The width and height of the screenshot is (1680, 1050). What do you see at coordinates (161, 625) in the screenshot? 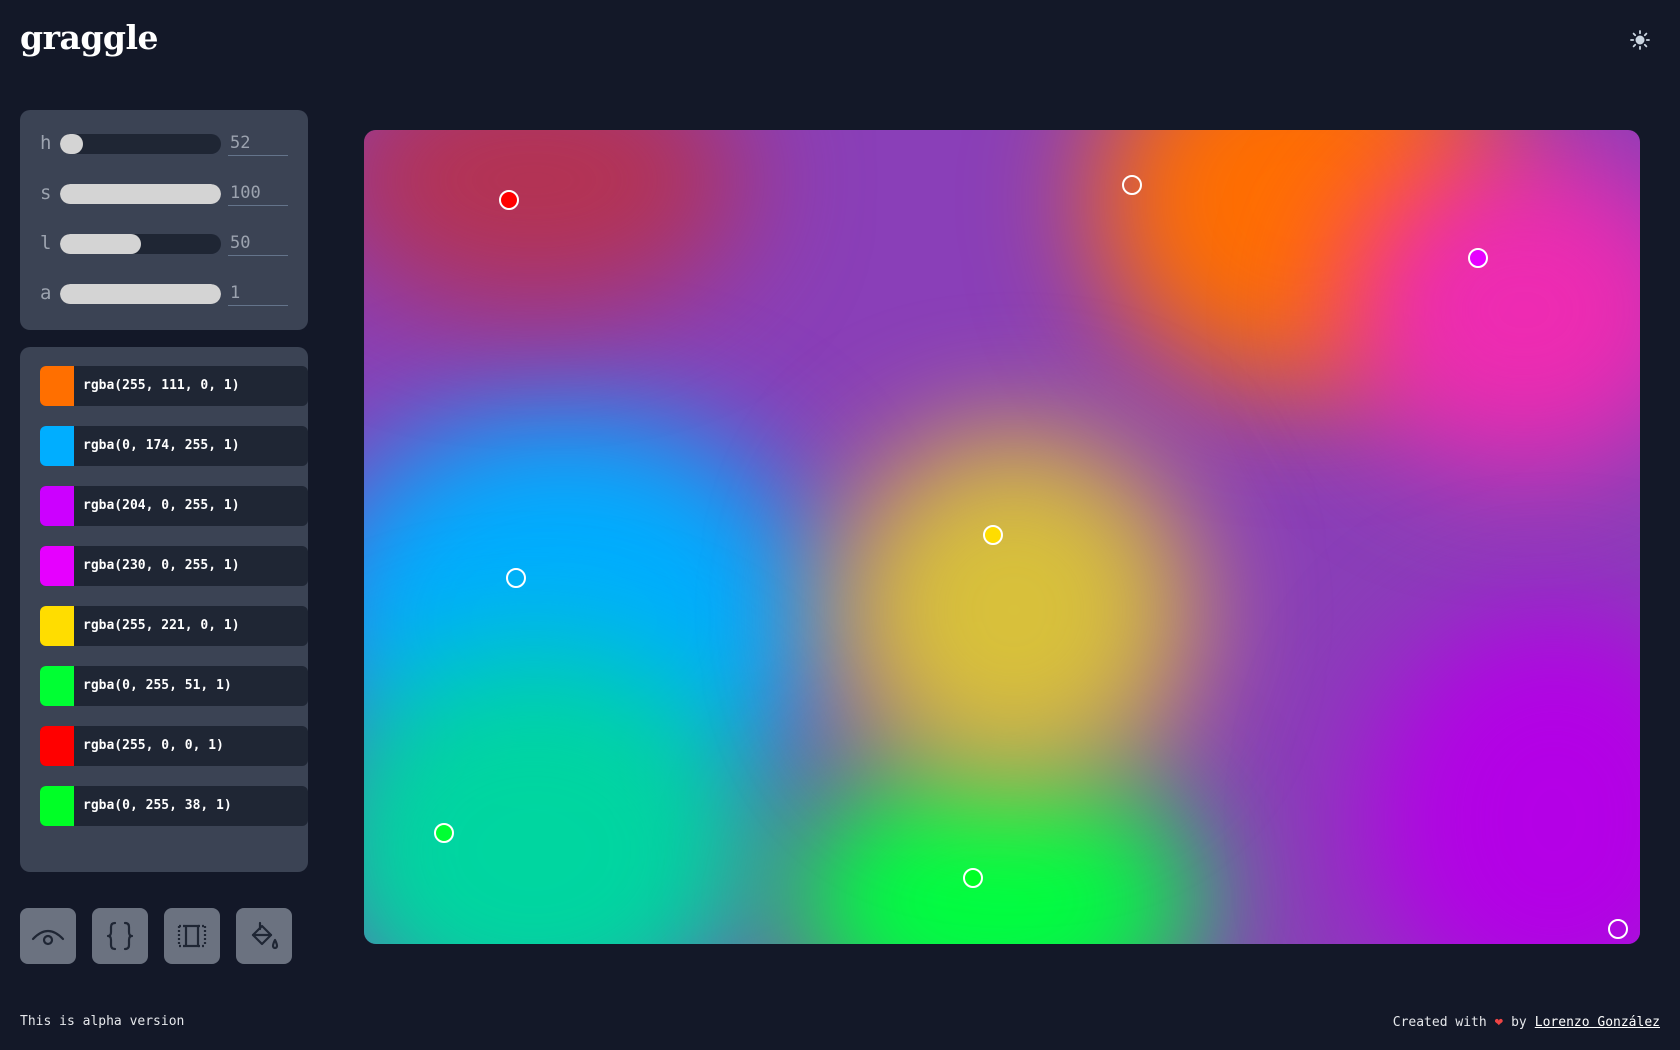
I see `color-value: rgba(255, 221, 0, 1)` at bounding box center [161, 625].